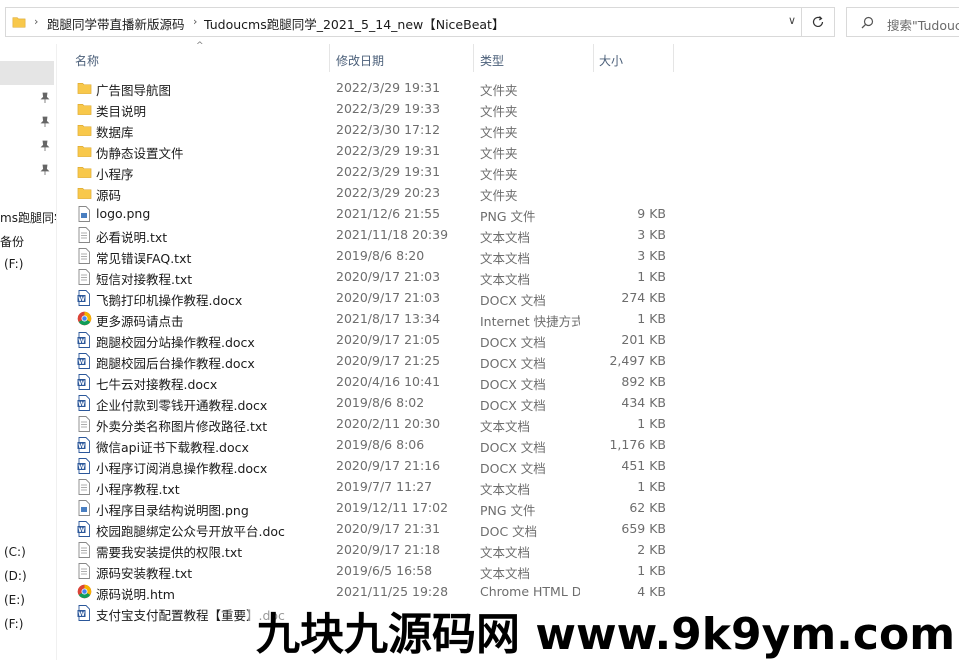  Describe the element at coordinates (492, 60) in the screenshot. I see `column-header-type: 类型` at that location.